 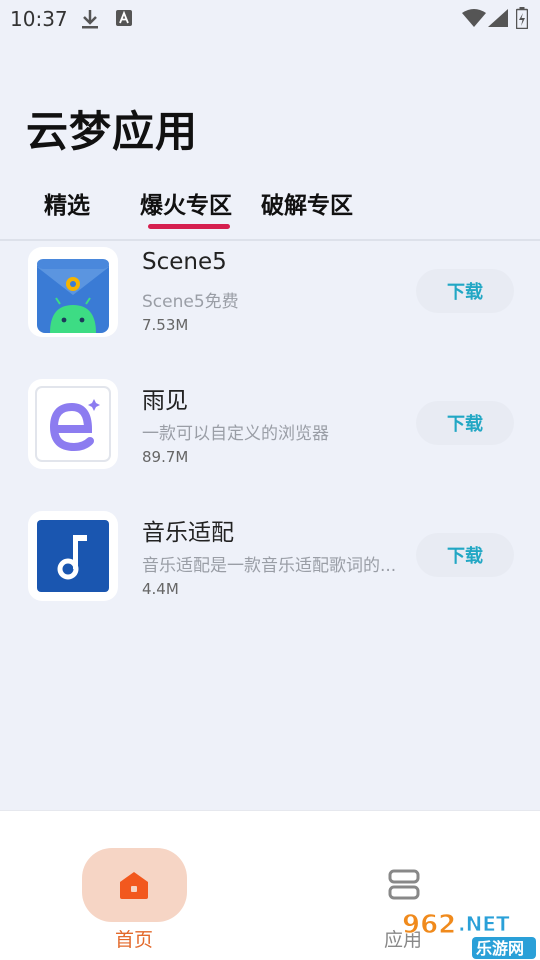 What do you see at coordinates (474, 20) in the screenshot?
I see `wifi-icon` at bounding box center [474, 20].